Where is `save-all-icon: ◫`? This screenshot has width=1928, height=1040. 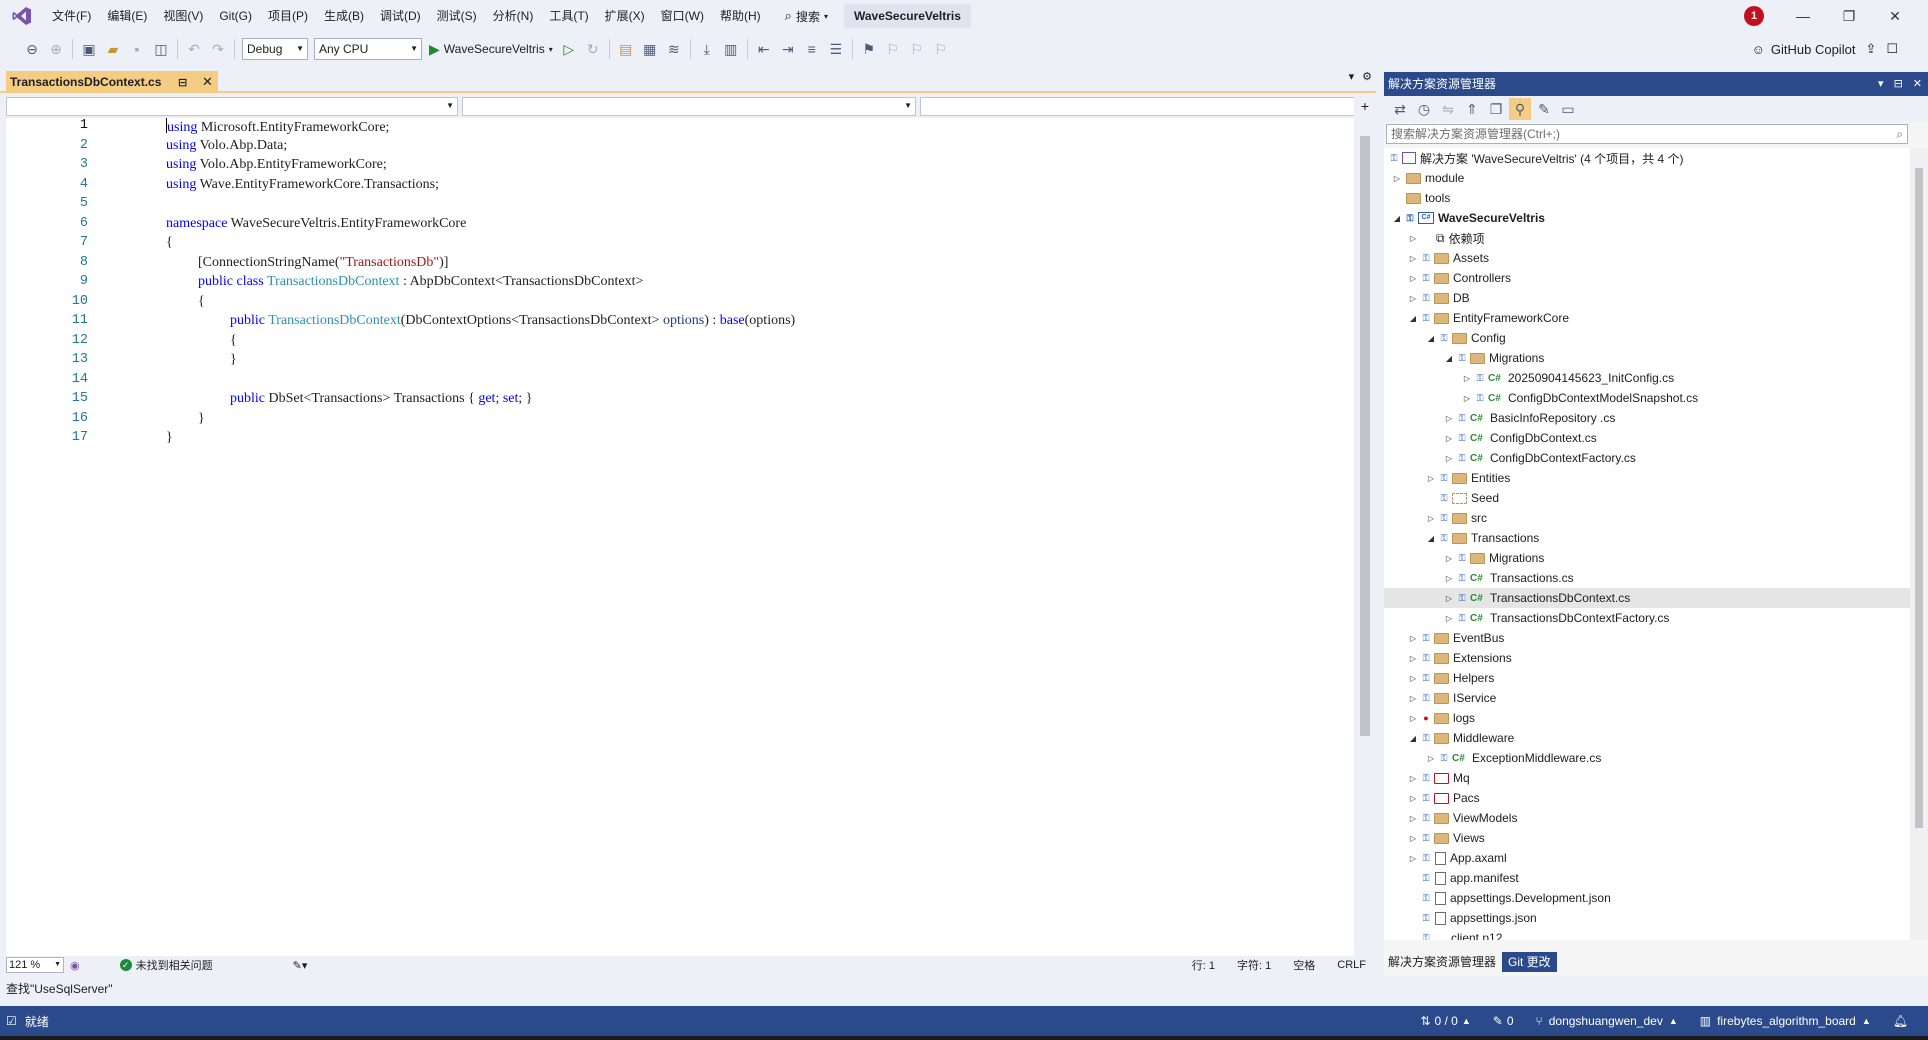
save-all-icon: ◫ is located at coordinates (161, 49).